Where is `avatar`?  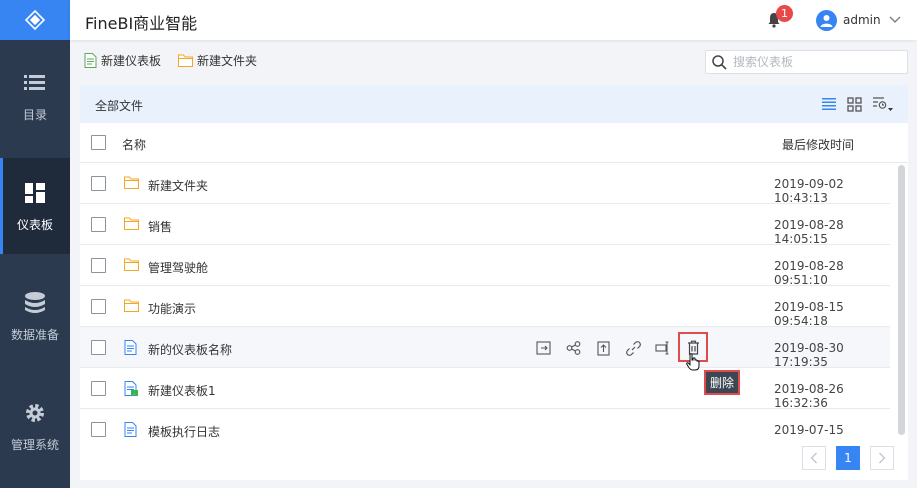
avatar is located at coordinates (826, 20).